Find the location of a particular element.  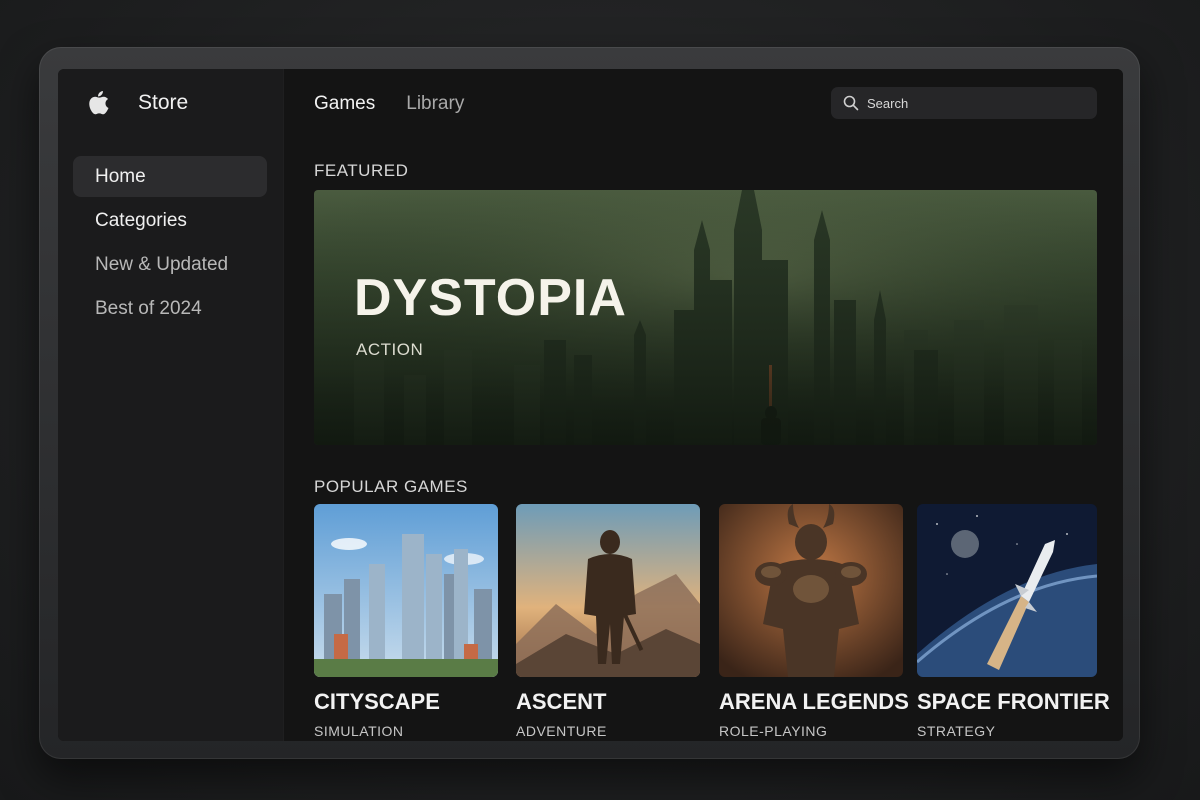

popular-section-label: POPULAR GAMES is located at coordinates (391, 486).